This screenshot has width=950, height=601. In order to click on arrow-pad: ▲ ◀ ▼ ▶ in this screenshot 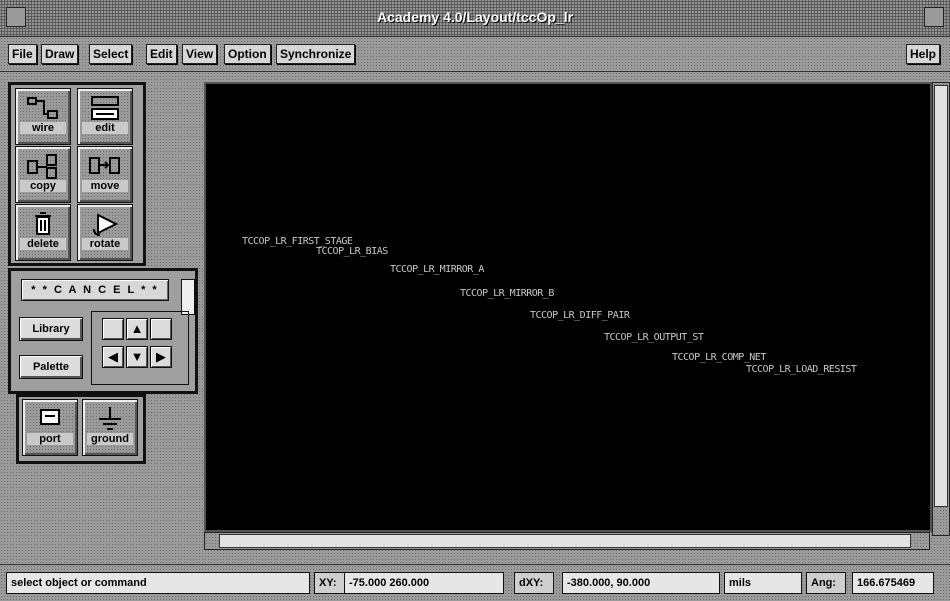, I will do `click(140, 348)`.